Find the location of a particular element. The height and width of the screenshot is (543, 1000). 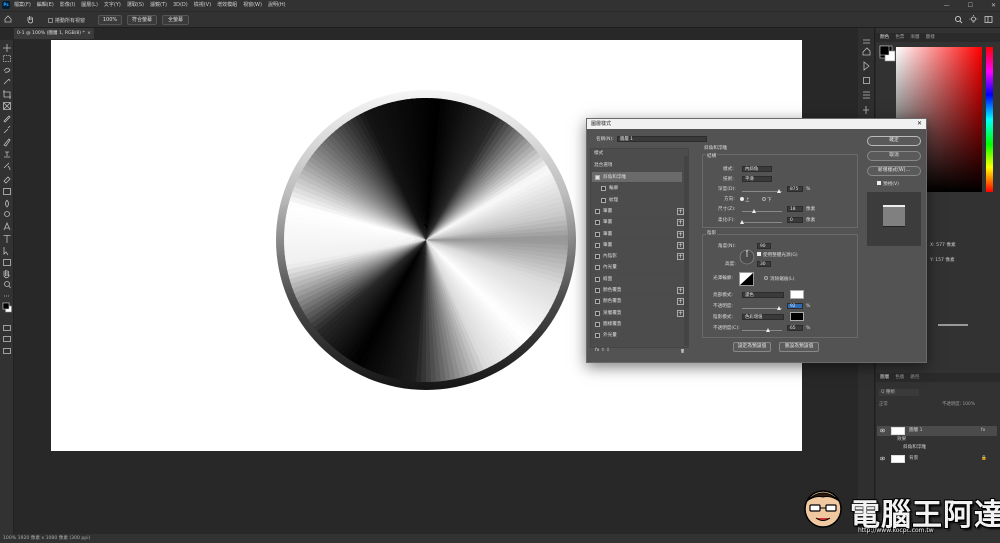

menu-item: 濾鏡(T) is located at coordinates (158, 5).